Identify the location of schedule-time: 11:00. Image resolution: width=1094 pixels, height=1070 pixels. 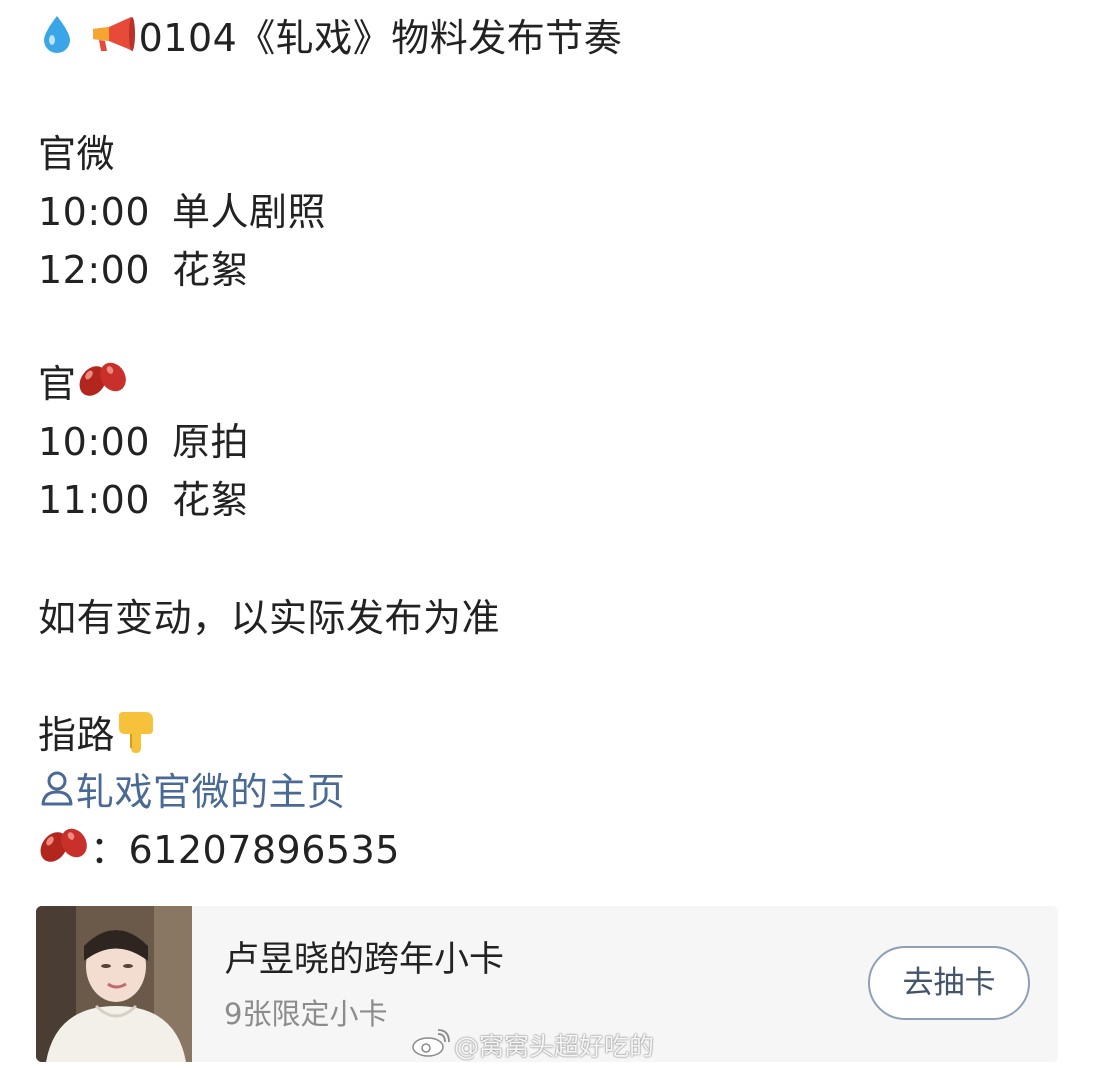
(94, 500).